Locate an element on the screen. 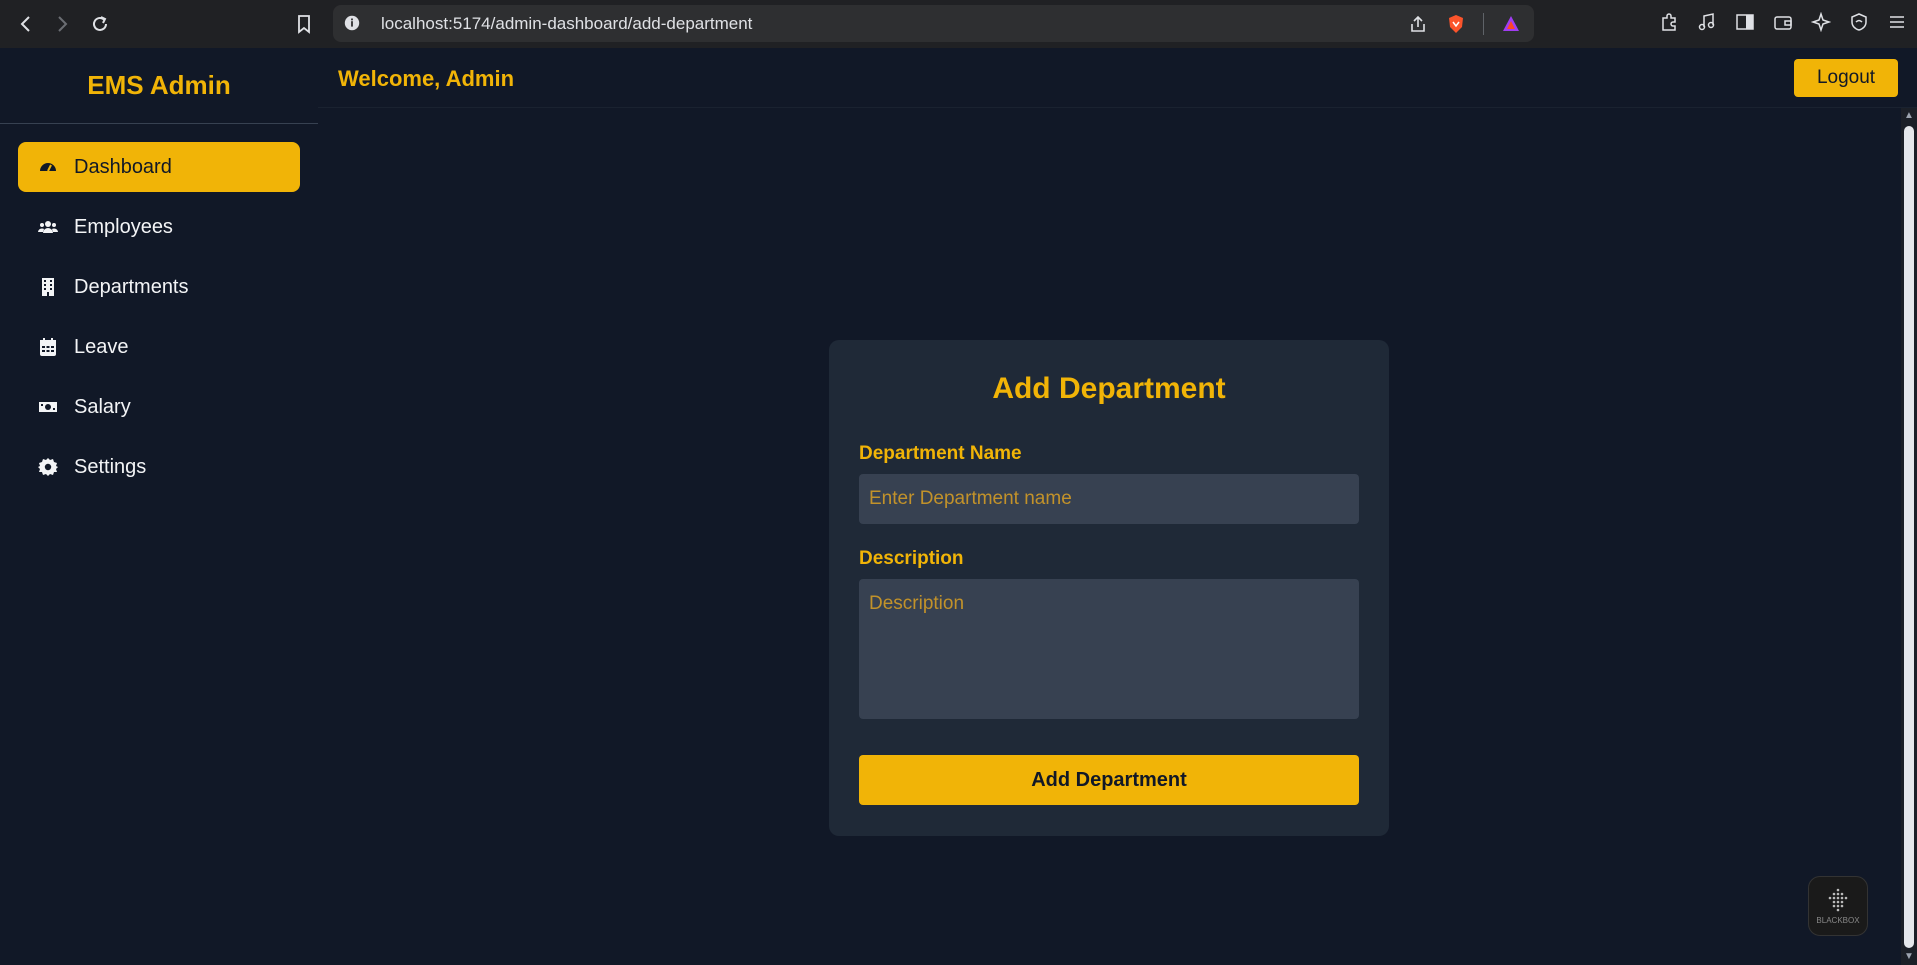  top-header: Welcome, Admin Logout is located at coordinates (1117, 78).